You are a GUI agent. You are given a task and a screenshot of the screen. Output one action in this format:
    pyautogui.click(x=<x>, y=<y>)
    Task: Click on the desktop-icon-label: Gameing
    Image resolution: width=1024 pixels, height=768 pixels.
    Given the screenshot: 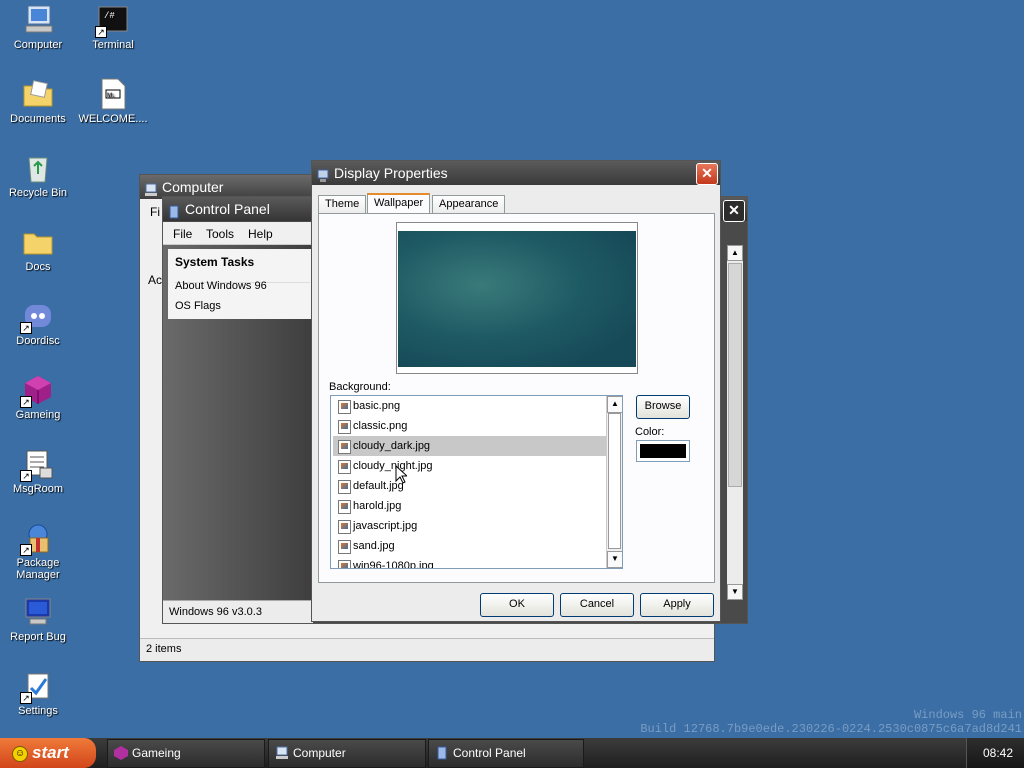 What is the action you would take?
    pyautogui.click(x=38, y=415)
    